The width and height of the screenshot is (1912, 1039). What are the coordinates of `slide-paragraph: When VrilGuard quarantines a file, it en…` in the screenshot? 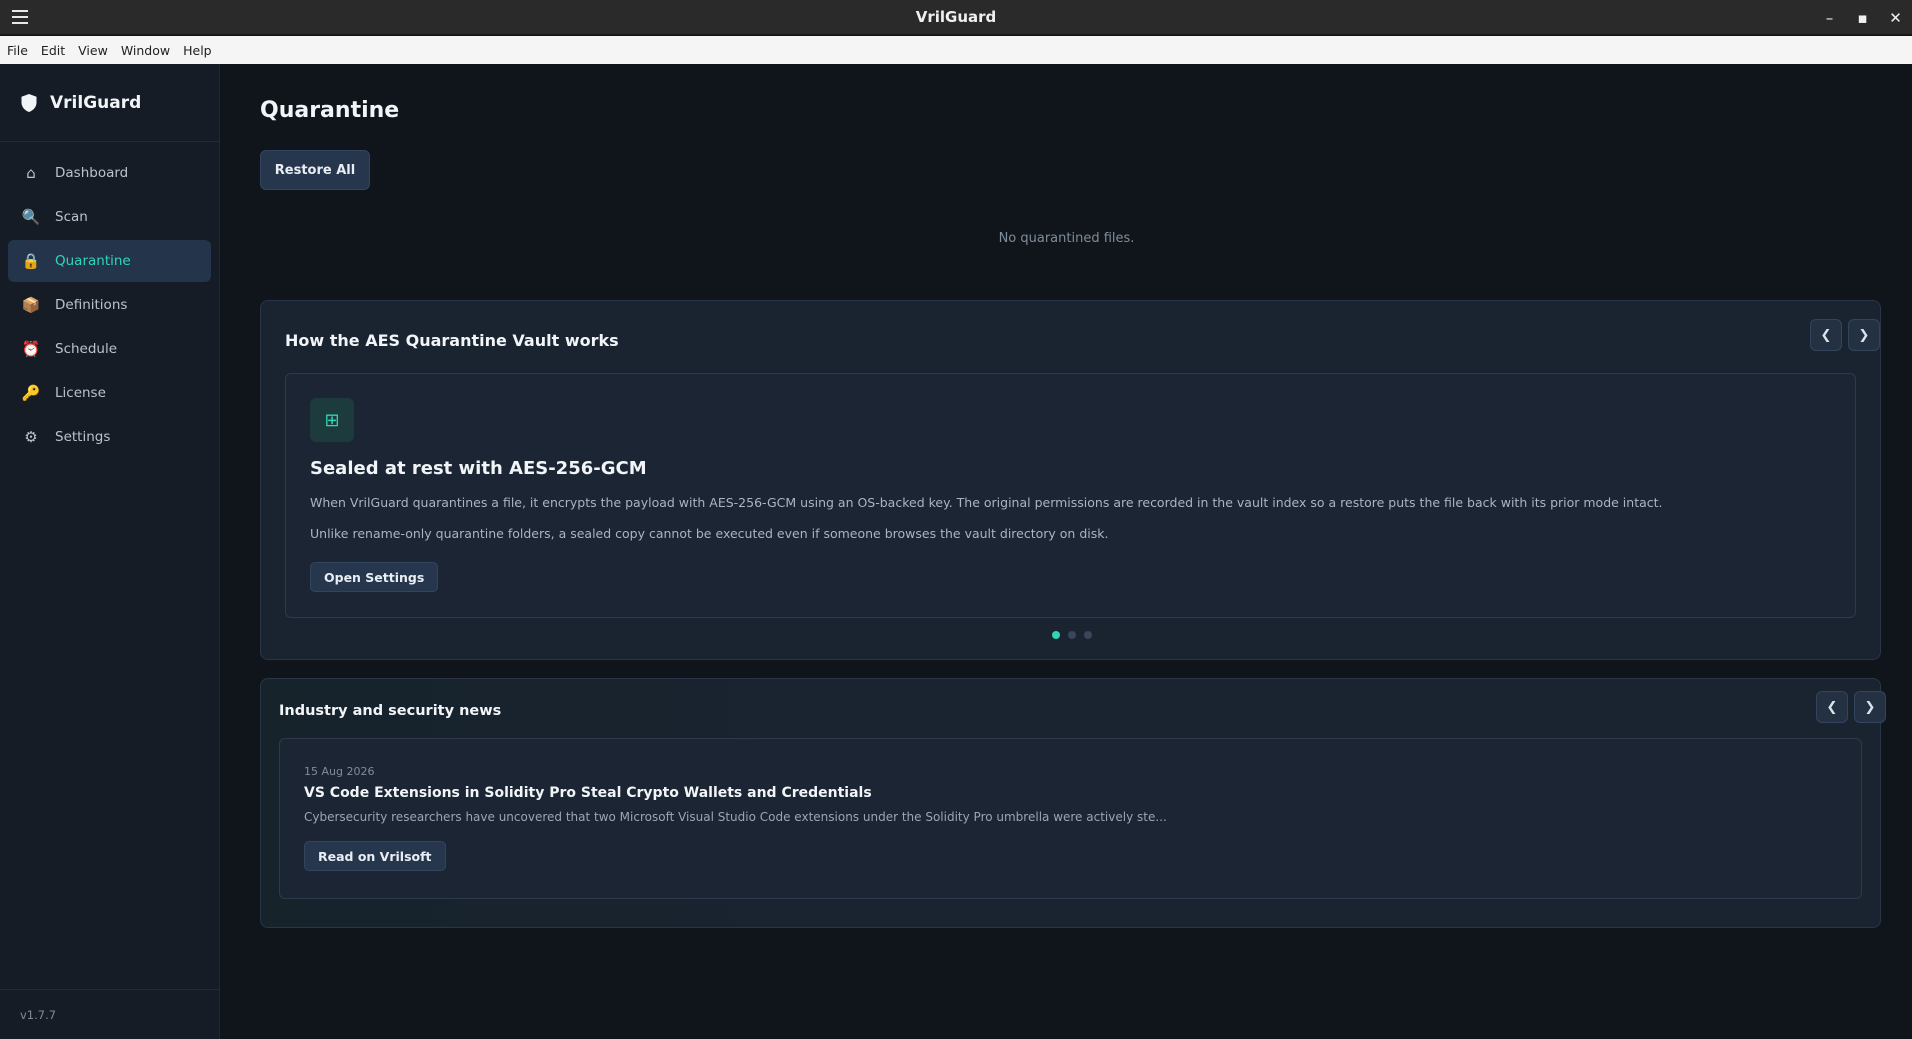 It's located at (986, 502).